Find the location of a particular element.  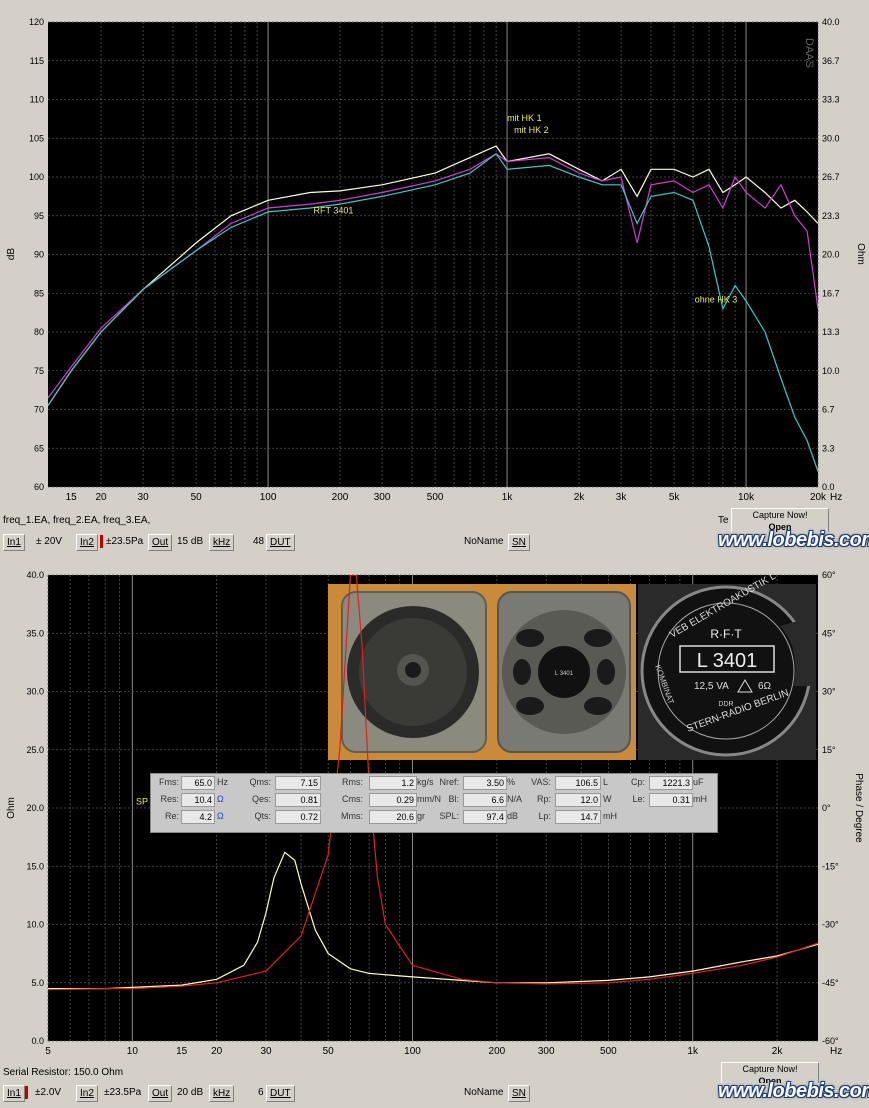

brand-watermark-2: www.lobebis.com is located at coordinates (793, 1091).